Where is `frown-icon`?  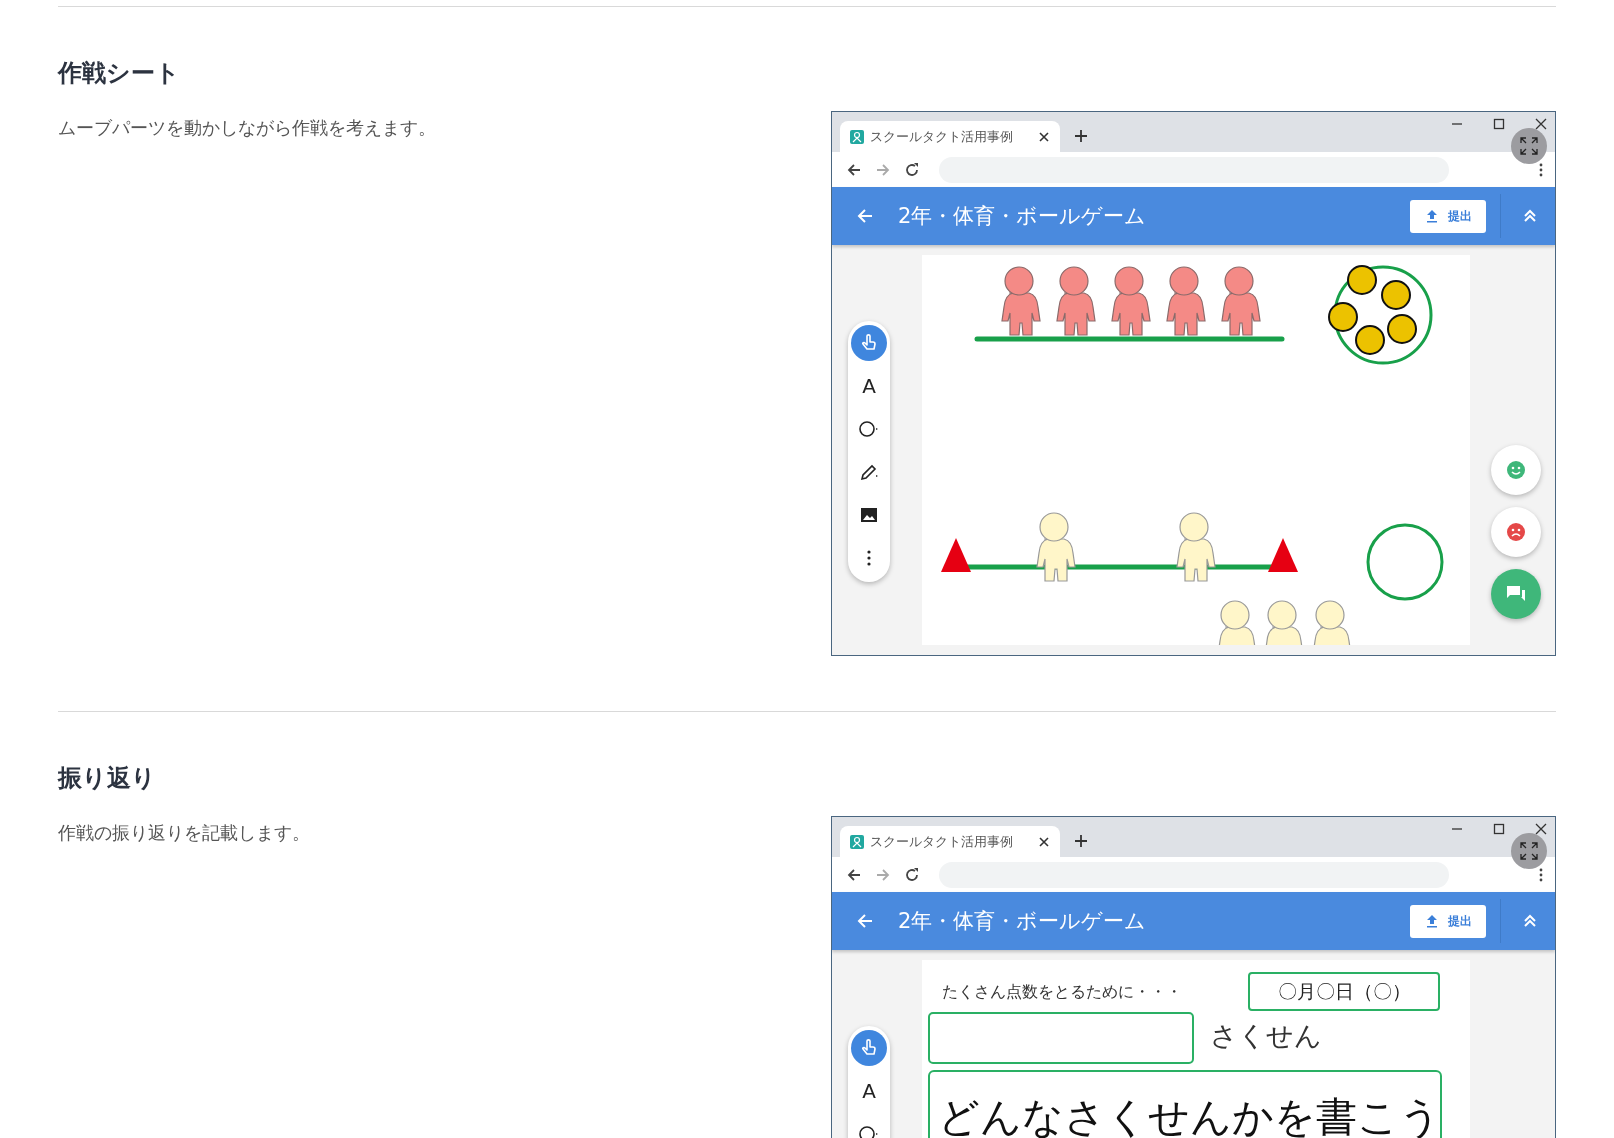 frown-icon is located at coordinates (1516, 532).